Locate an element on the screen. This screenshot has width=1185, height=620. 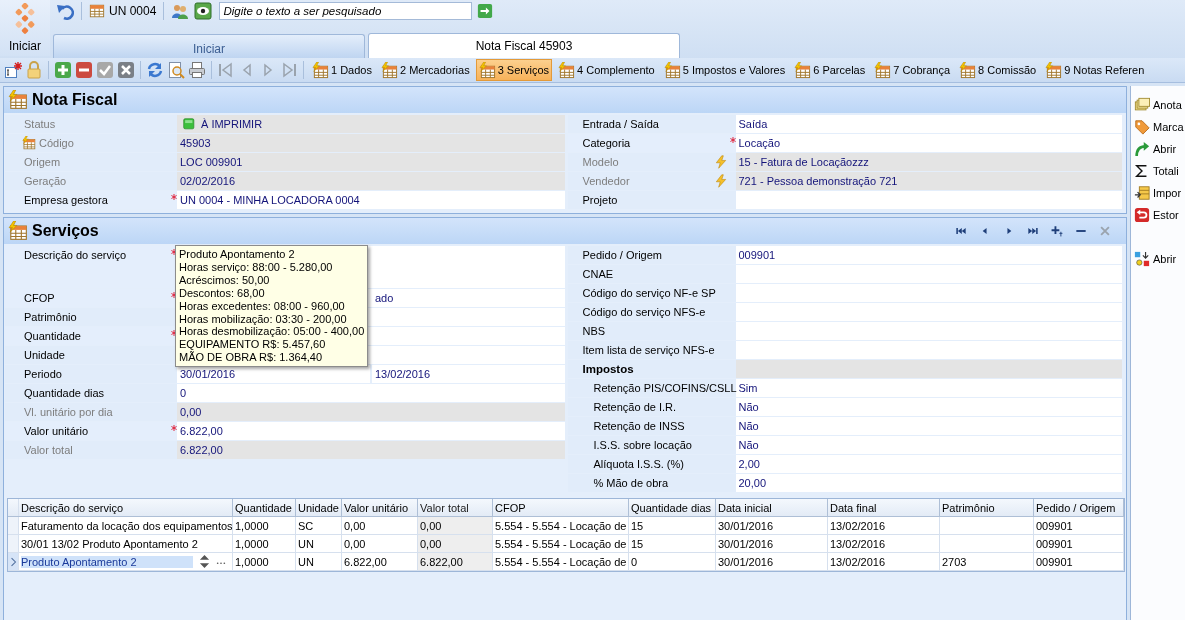
unit-button: UN 0004 is located at coordinates (123, 11).